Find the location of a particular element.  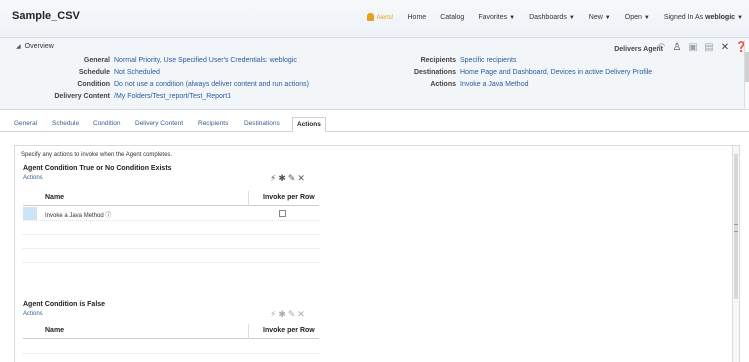

row-name: Invoke a Java Method ⓘ is located at coordinates (78, 216).